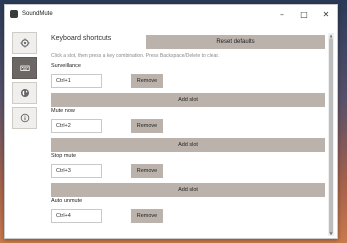  I want to click on sidebar-item-about, so click(24, 118).